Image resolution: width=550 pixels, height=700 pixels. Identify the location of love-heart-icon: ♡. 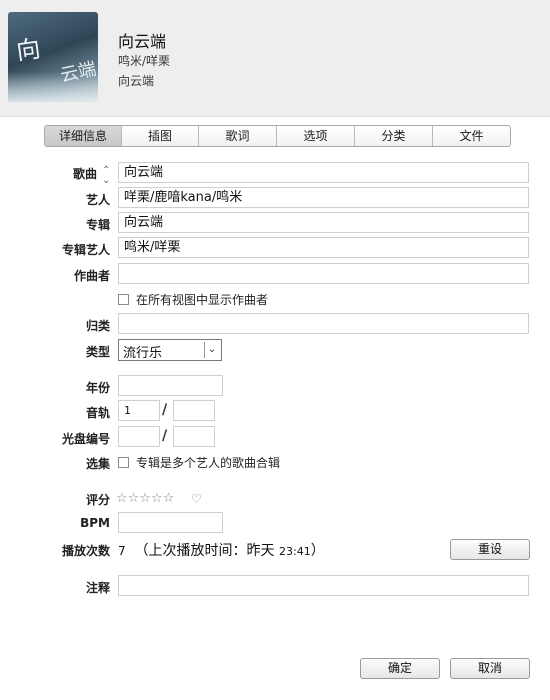
(196, 499).